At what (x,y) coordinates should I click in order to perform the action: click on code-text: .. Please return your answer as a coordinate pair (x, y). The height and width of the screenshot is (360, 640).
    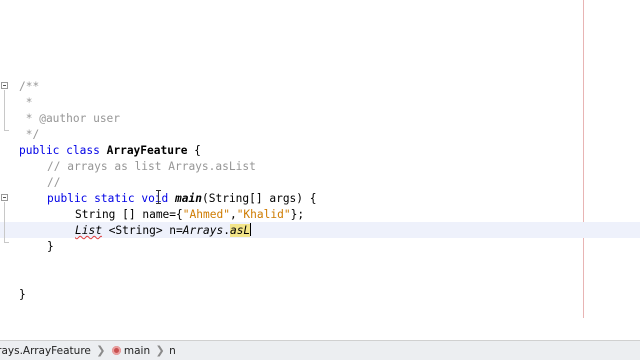
    Looking at the image, I should click on (226, 230).